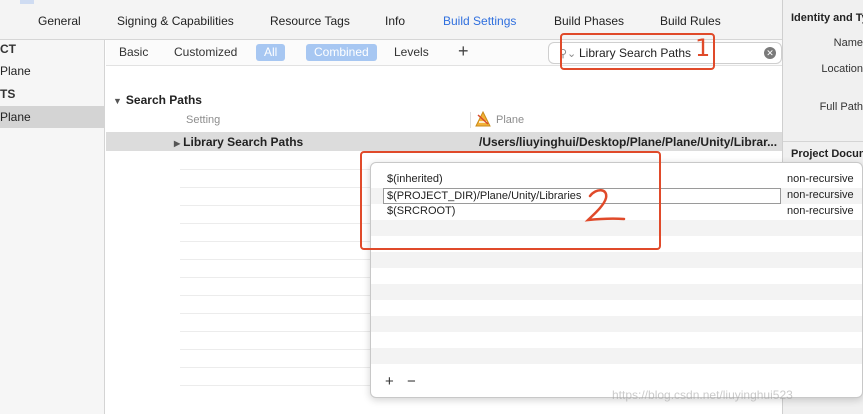 The image size is (863, 414). I want to click on column-divider, so click(470, 120).